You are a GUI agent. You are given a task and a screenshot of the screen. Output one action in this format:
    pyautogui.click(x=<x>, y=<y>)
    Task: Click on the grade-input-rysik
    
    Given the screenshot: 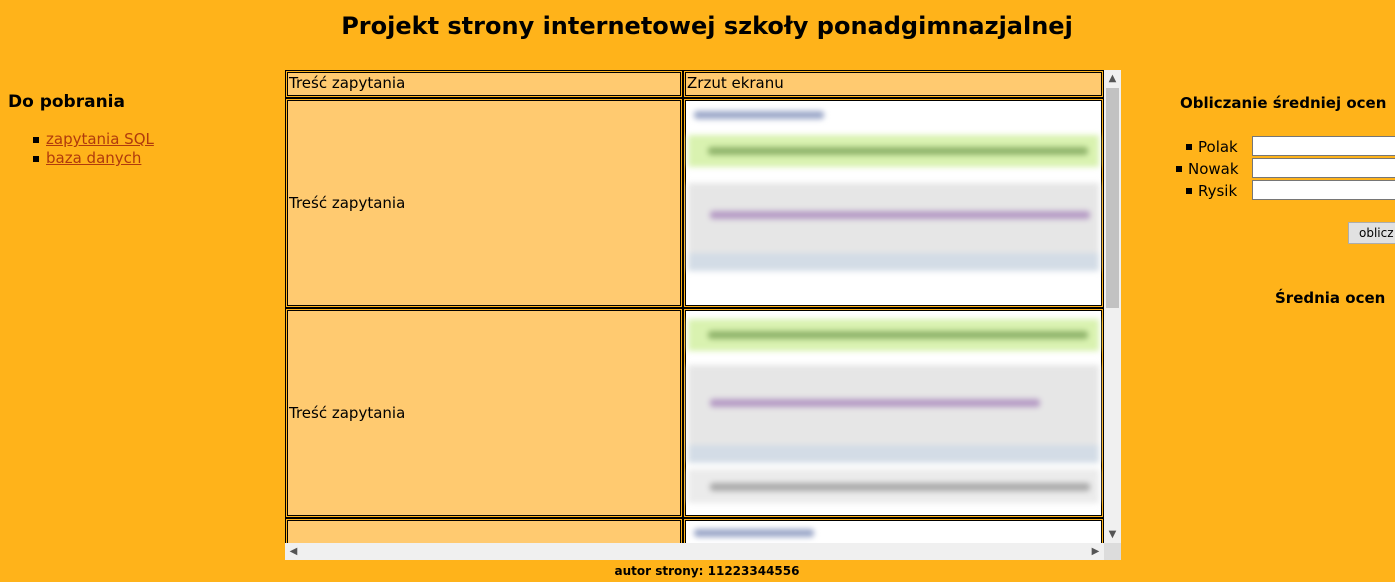 What is the action you would take?
    pyautogui.click(x=1323, y=190)
    